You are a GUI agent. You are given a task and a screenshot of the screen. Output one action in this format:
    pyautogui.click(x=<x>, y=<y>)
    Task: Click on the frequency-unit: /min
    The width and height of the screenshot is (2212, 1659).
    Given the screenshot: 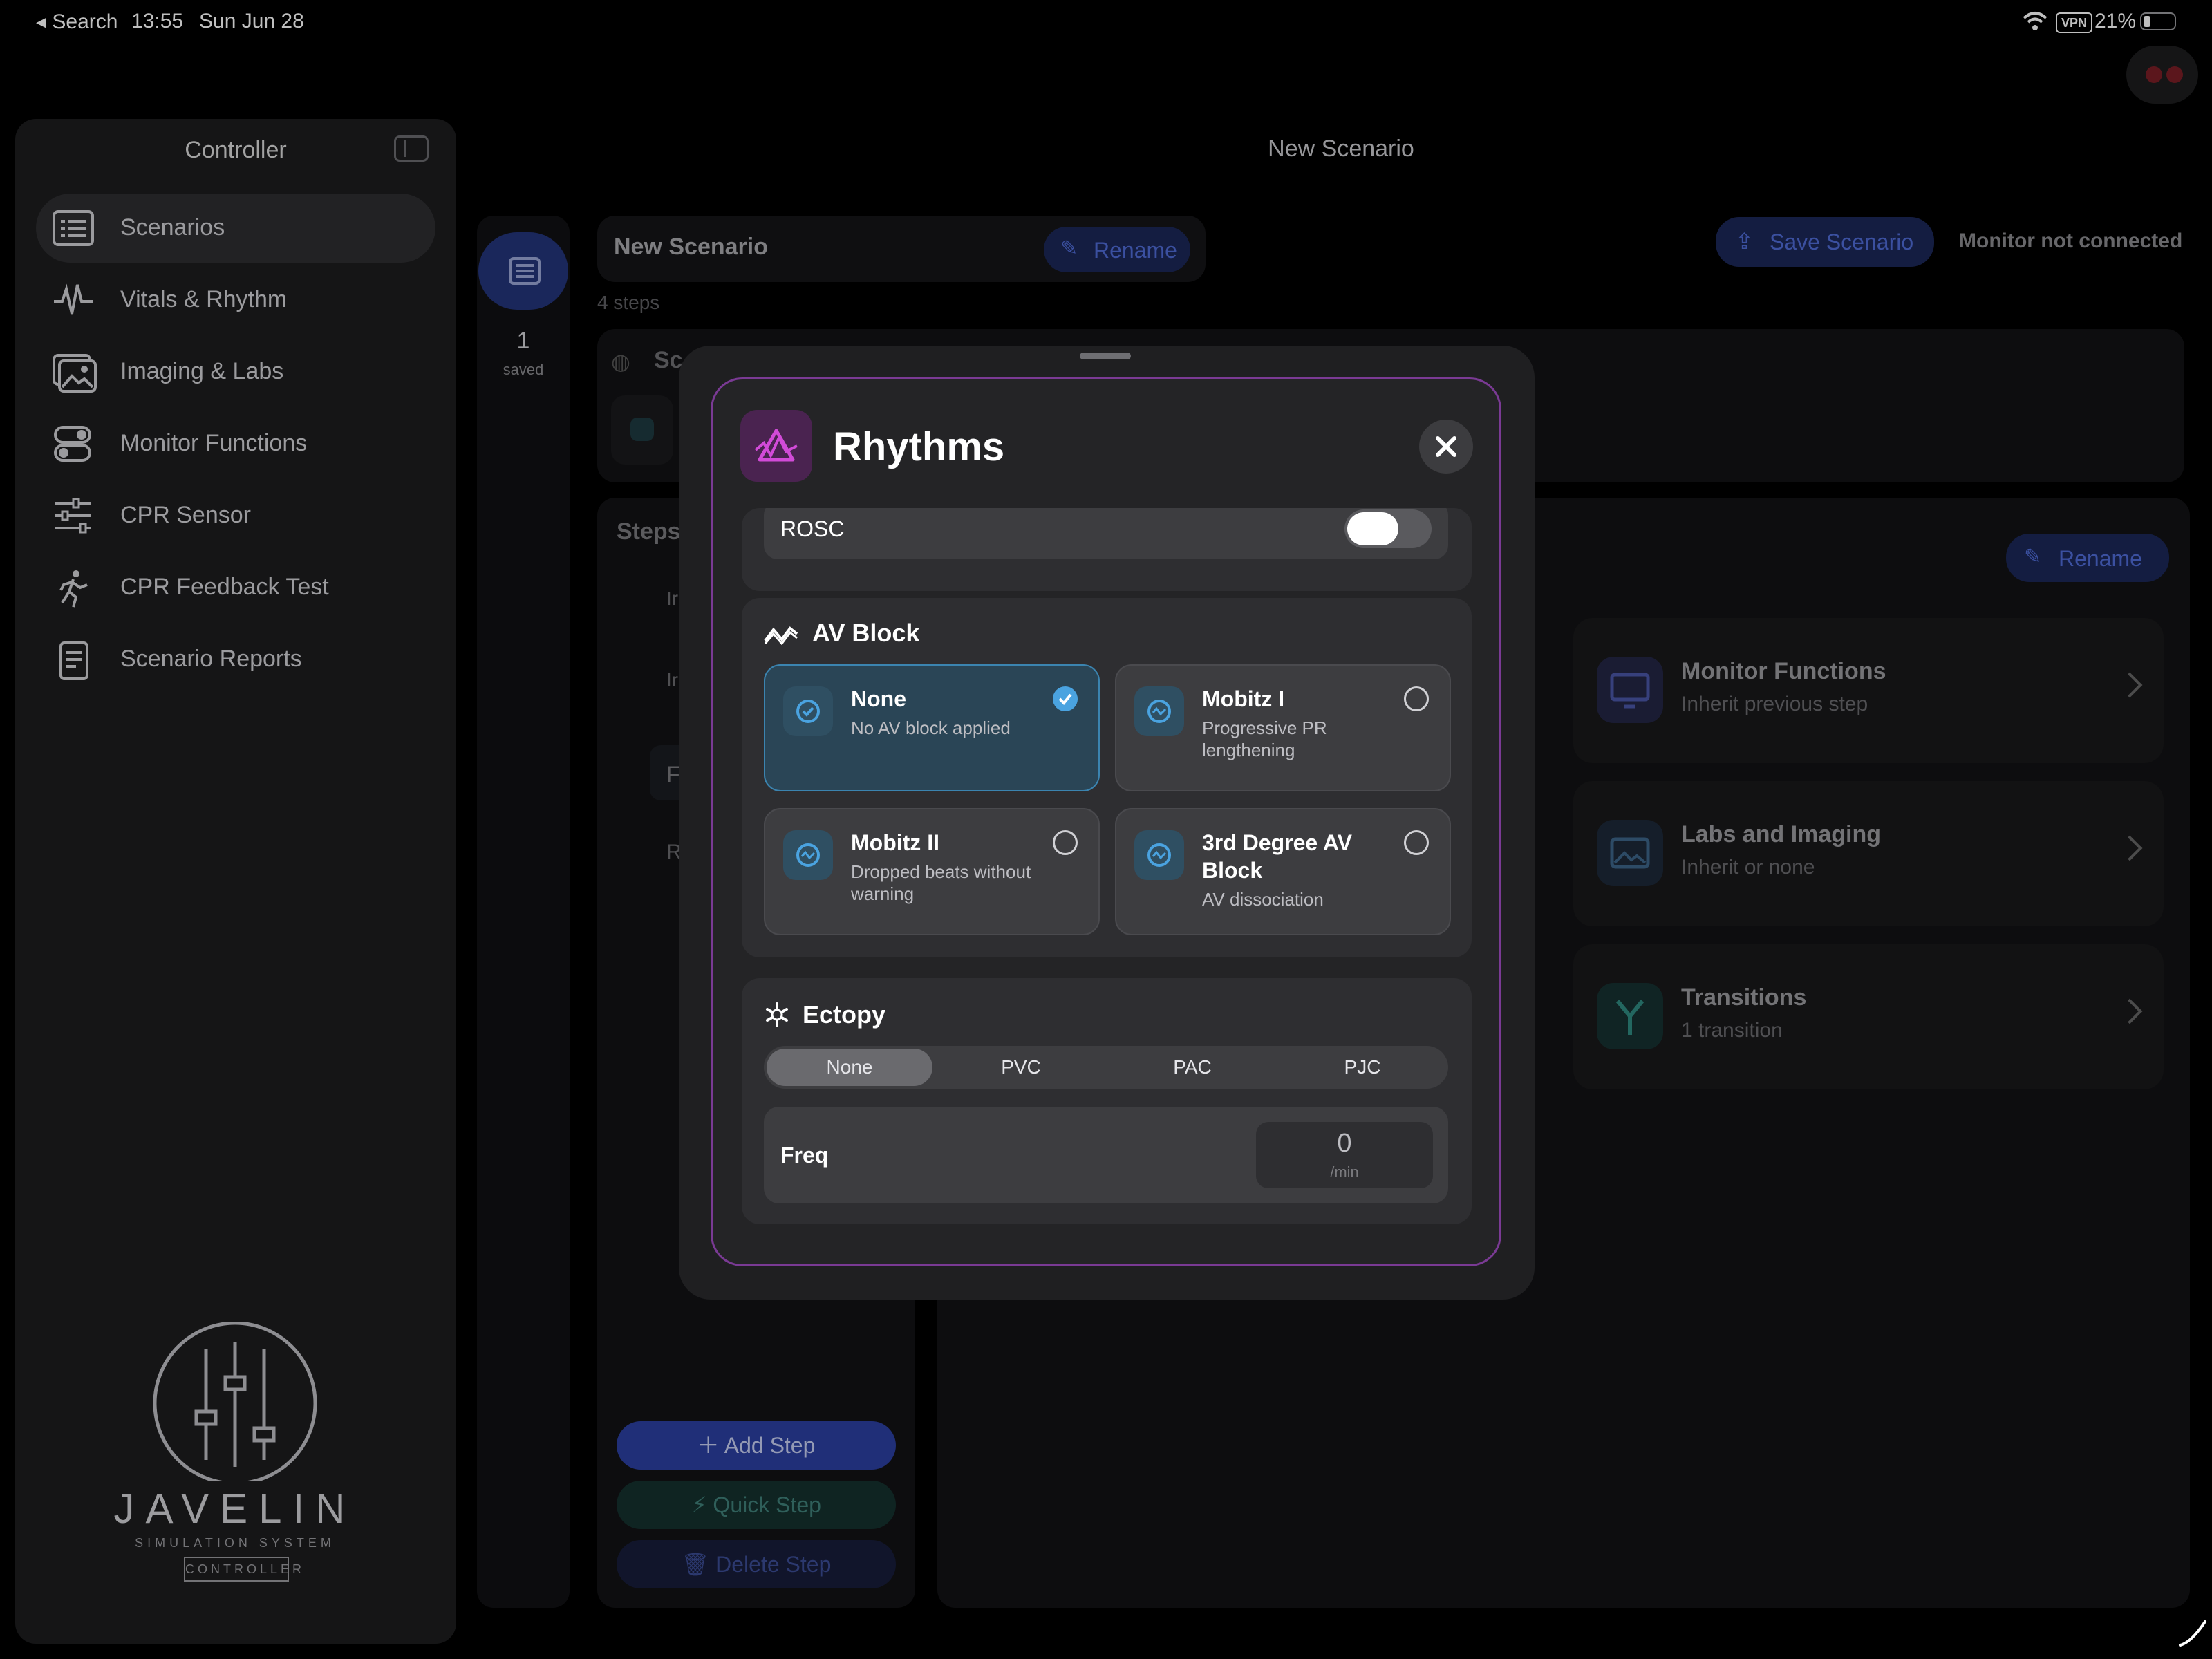 What is the action you would take?
    pyautogui.click(x=1344, y=1172)
    